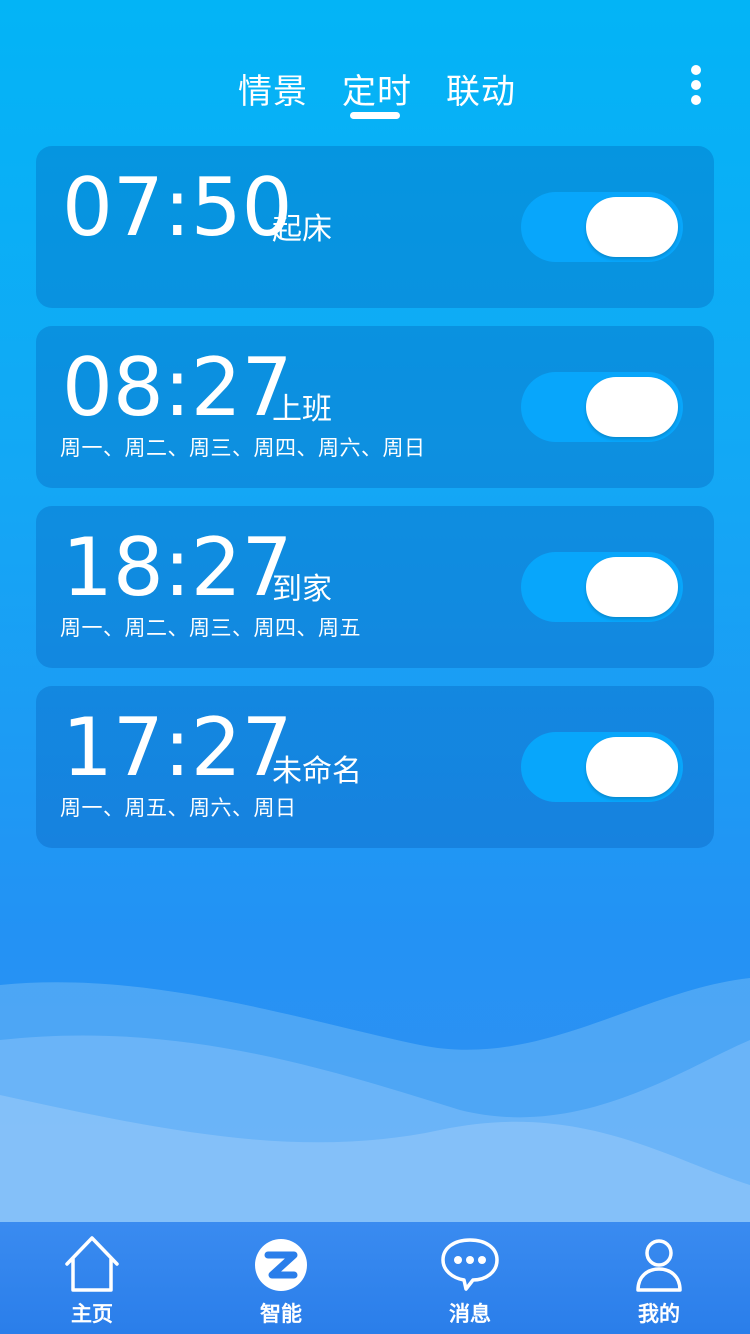 Image resolution: width=750 pixels, height=1334 pixels. Describe the element at coordinates (659, 1265) in the screenshot. I see `user-icon` at that location.